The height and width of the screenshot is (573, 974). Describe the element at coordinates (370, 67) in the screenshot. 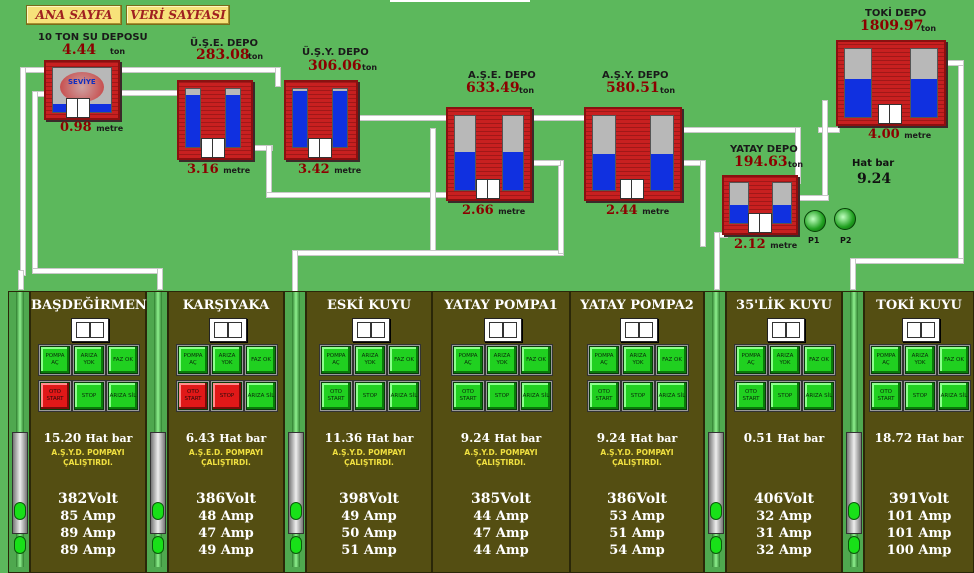

I see `usy-depo-unit: ton` at that location.